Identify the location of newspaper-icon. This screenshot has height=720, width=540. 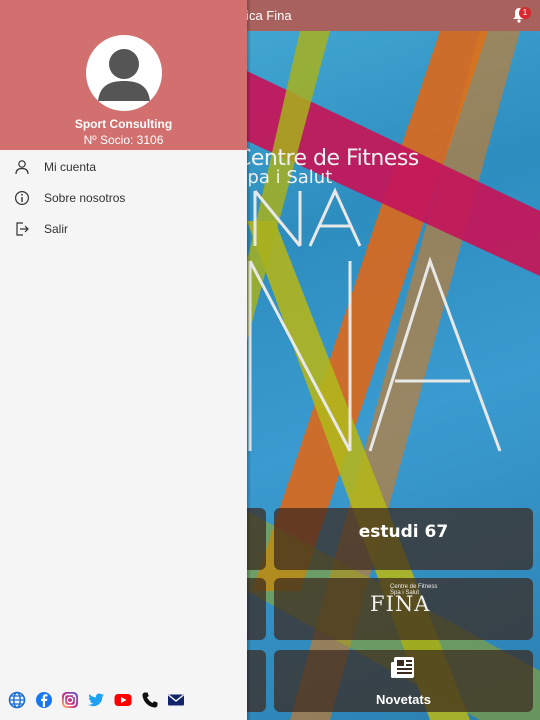
(402, 667).